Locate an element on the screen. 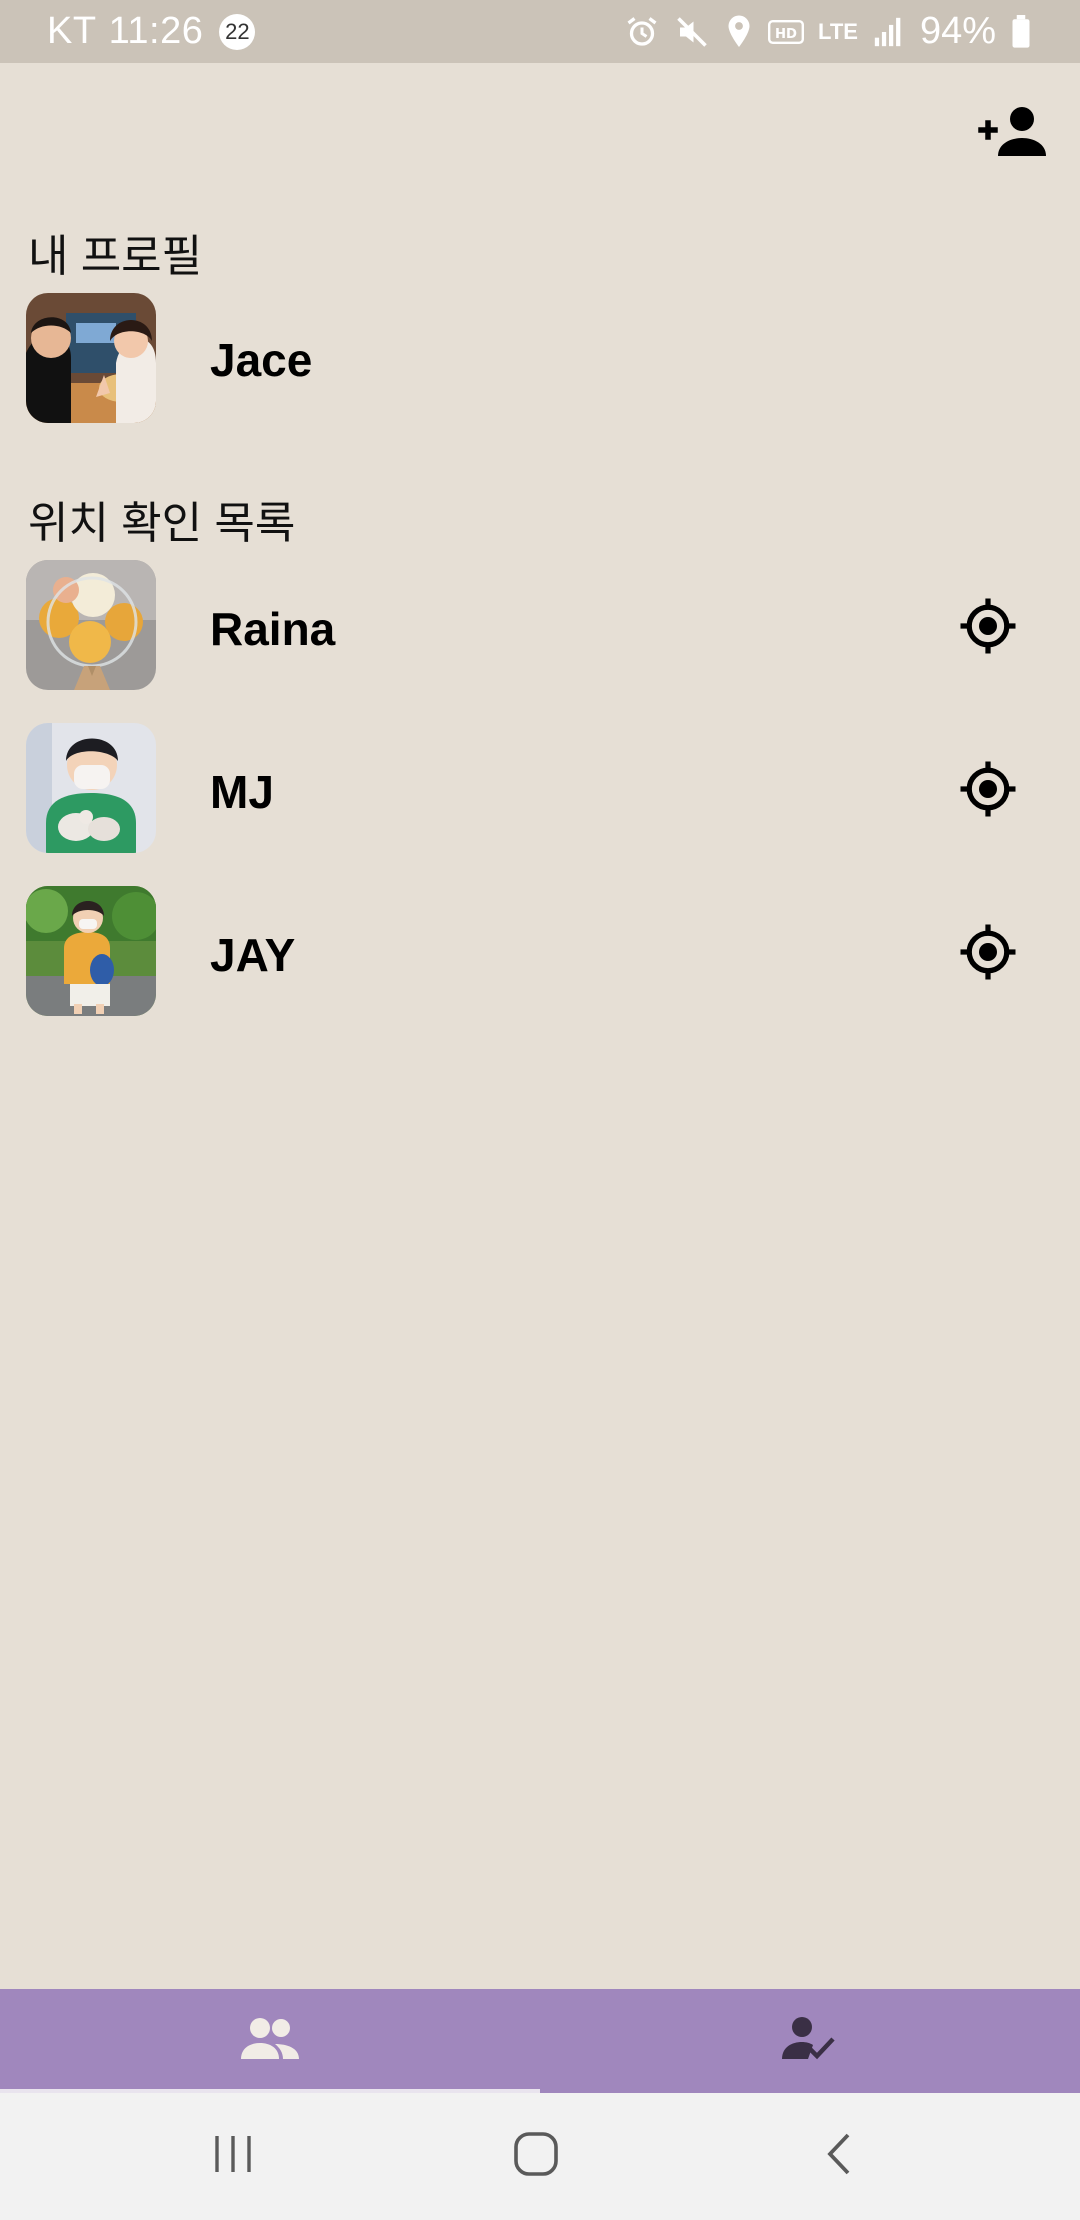 This screenshot has height=2220, width=1080. location-icon is located at coordinates (739, 32).